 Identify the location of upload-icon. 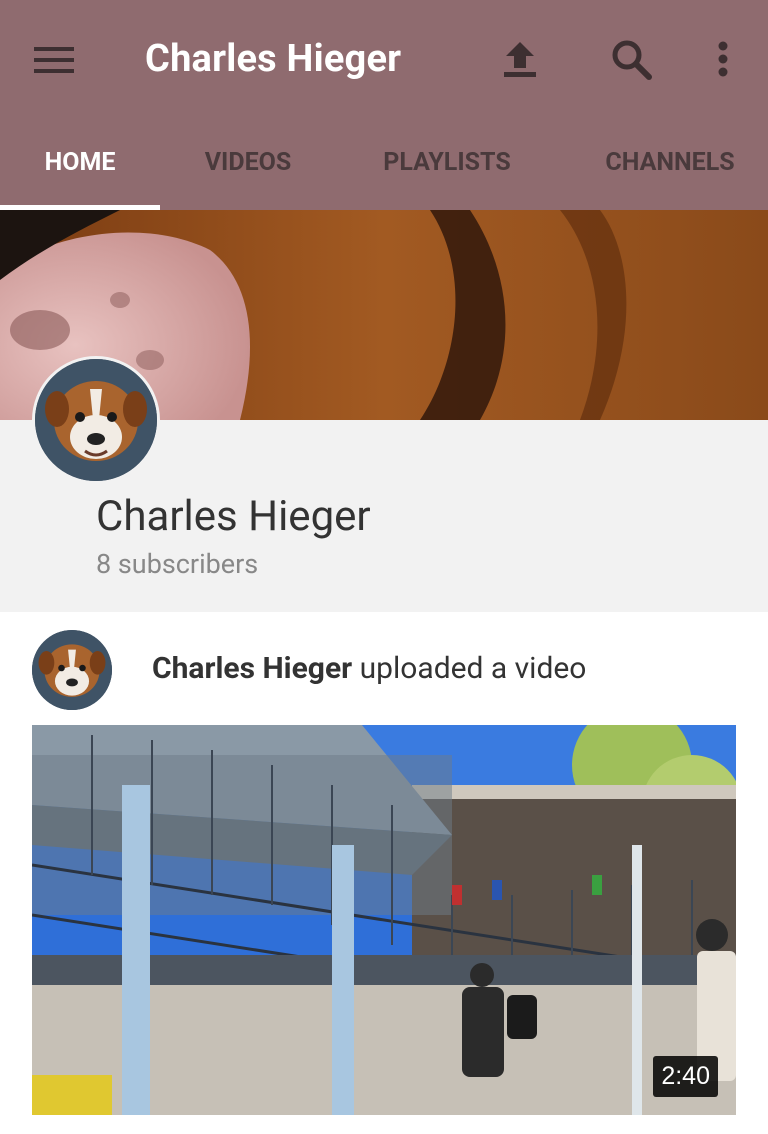
(520, 60).